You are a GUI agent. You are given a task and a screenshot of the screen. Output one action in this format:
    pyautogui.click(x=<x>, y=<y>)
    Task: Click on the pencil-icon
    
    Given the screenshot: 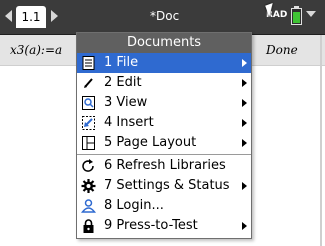 What is the action you would take?
    pyautogui.click(x=88, y=83)
    